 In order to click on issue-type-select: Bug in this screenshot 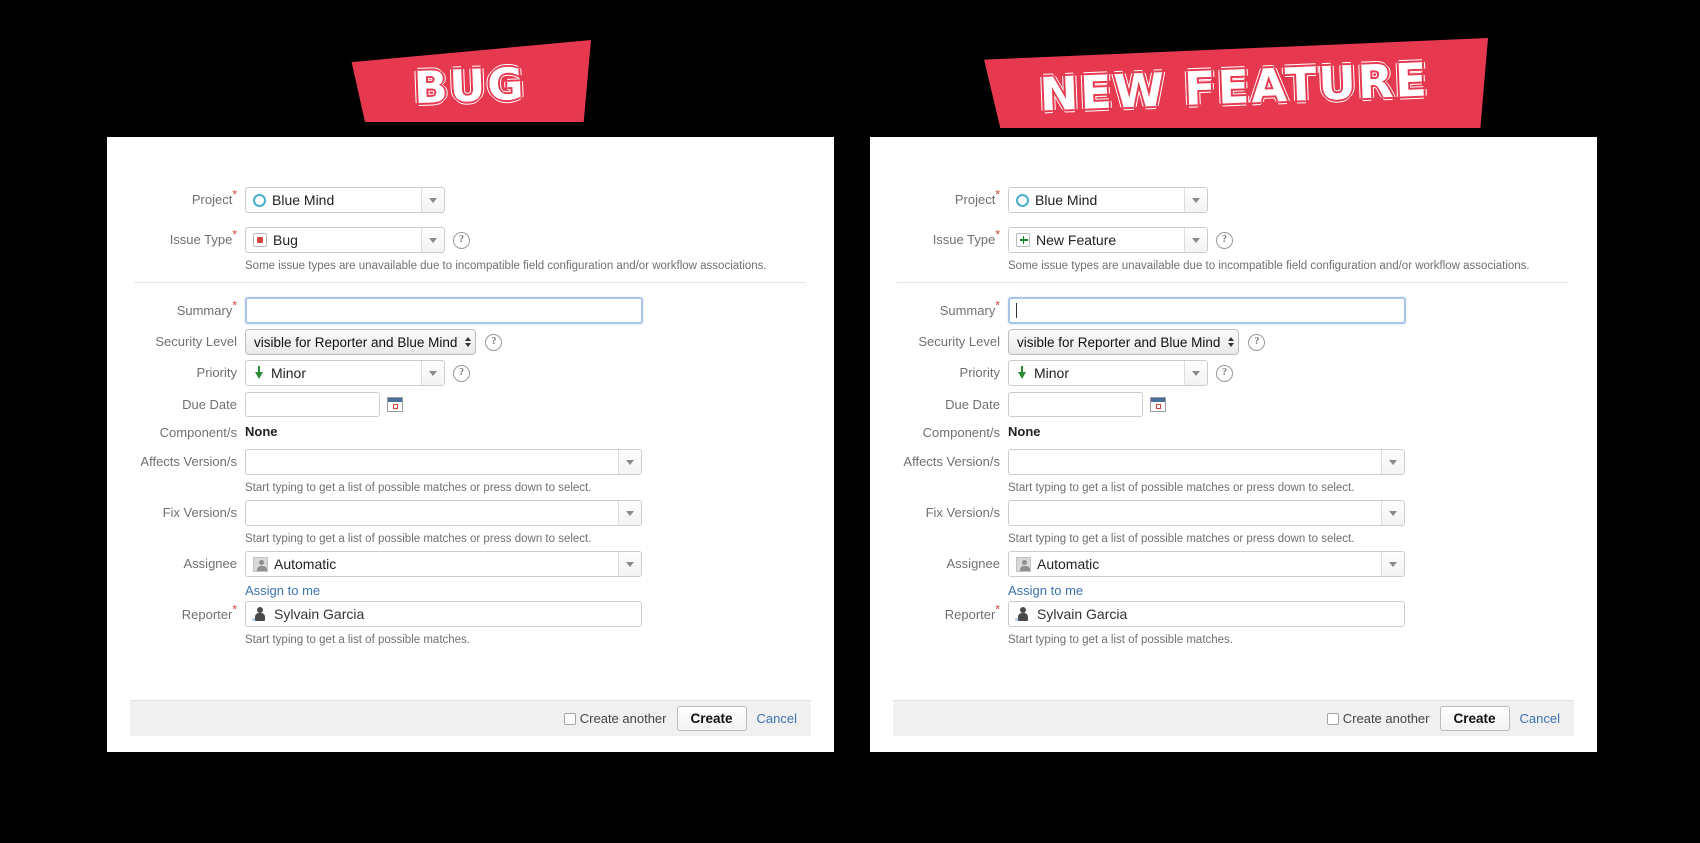, I will do `click(345, 240)`.